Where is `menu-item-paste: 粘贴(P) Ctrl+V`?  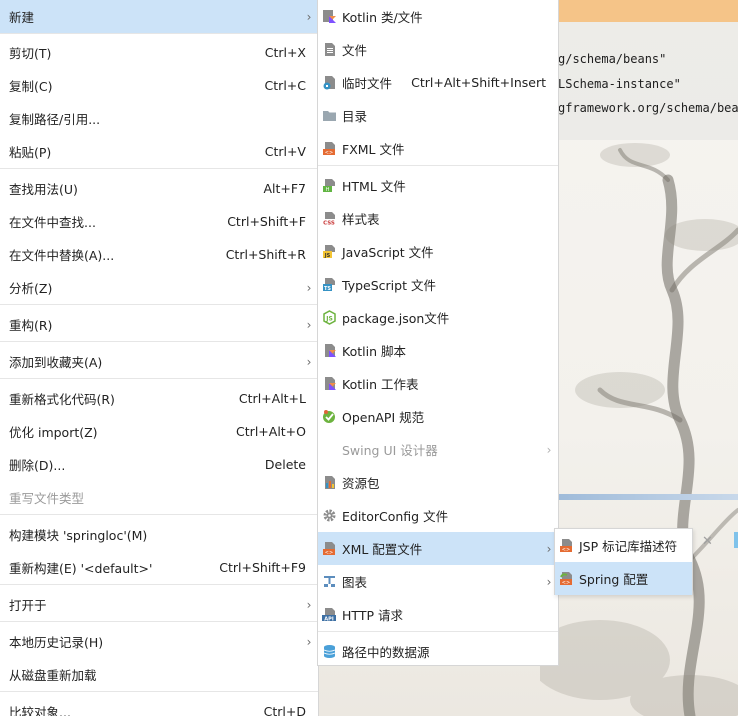 menu-item-paste: 粘贴(P) Ctrl+V is located at coordinates (159, 151).